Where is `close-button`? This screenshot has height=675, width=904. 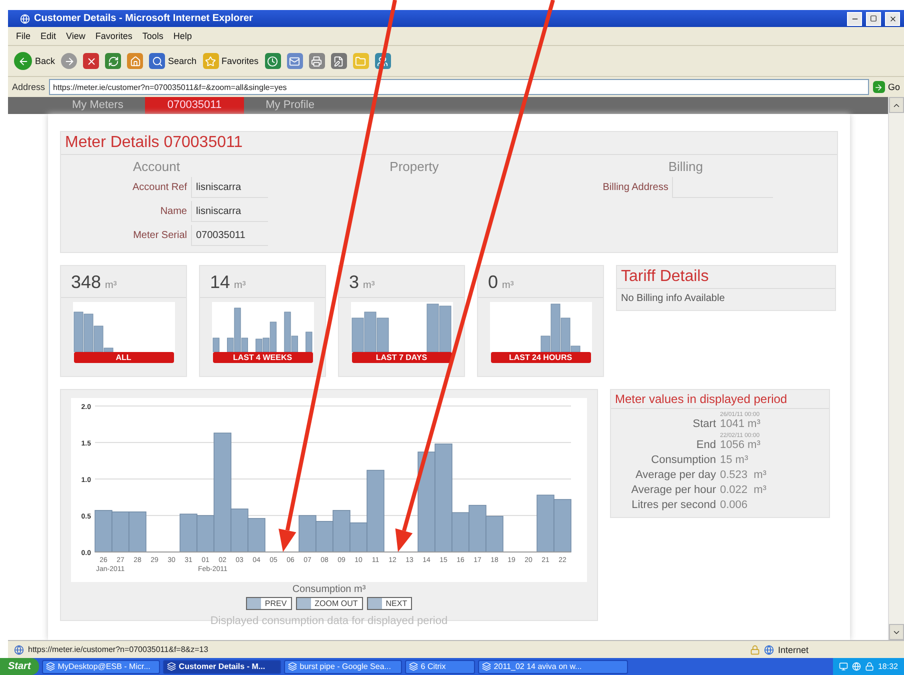 close-button is located at coordinates (892, 19).